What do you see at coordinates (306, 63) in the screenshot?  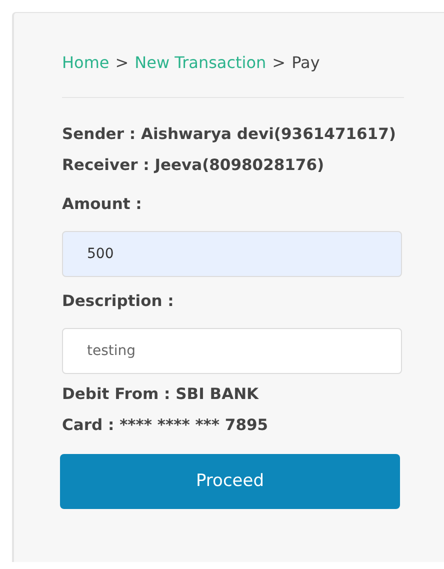 I see `breadcrumb-current: Pay` at bounding box center [306, 63].